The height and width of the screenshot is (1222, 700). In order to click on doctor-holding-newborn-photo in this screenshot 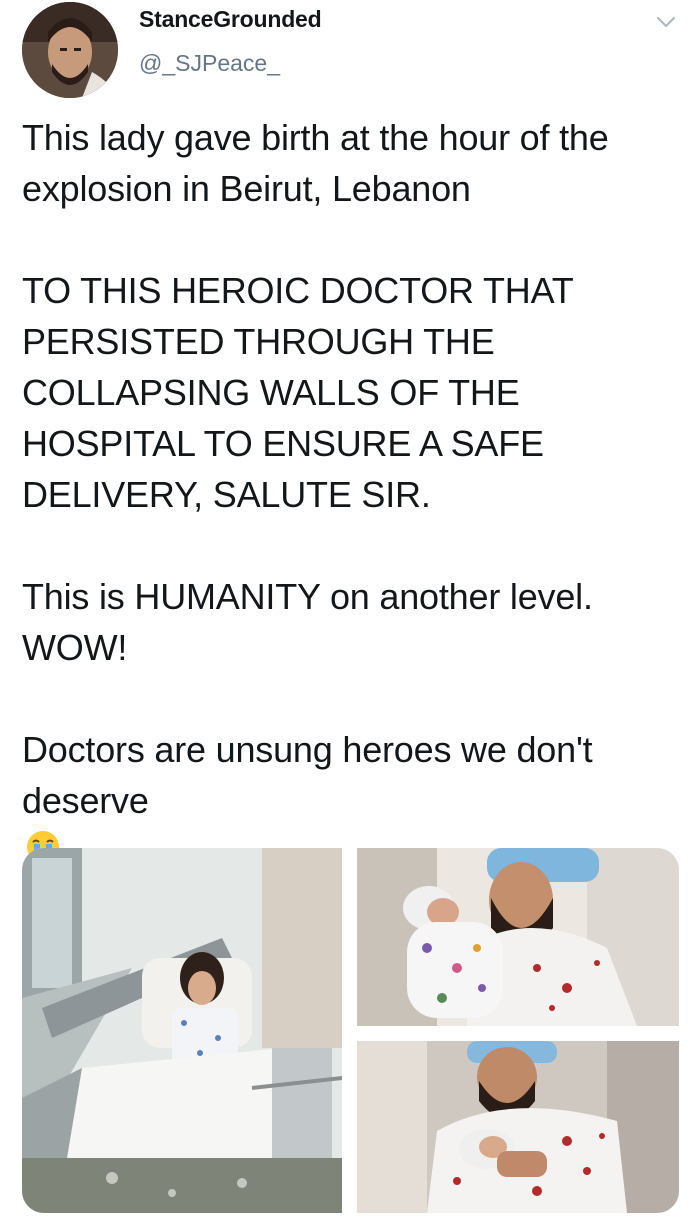, I will do `click(518, 937)`.